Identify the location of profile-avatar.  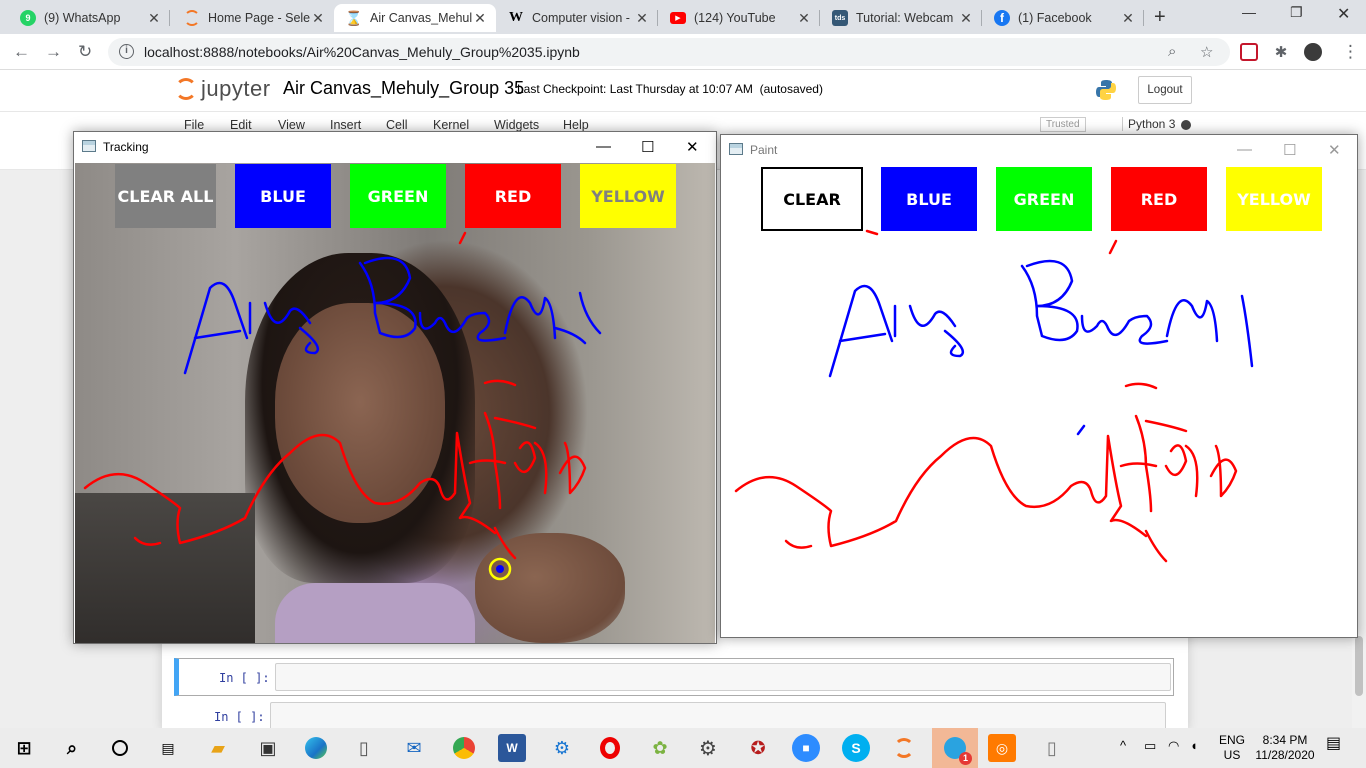
(1313, 52).